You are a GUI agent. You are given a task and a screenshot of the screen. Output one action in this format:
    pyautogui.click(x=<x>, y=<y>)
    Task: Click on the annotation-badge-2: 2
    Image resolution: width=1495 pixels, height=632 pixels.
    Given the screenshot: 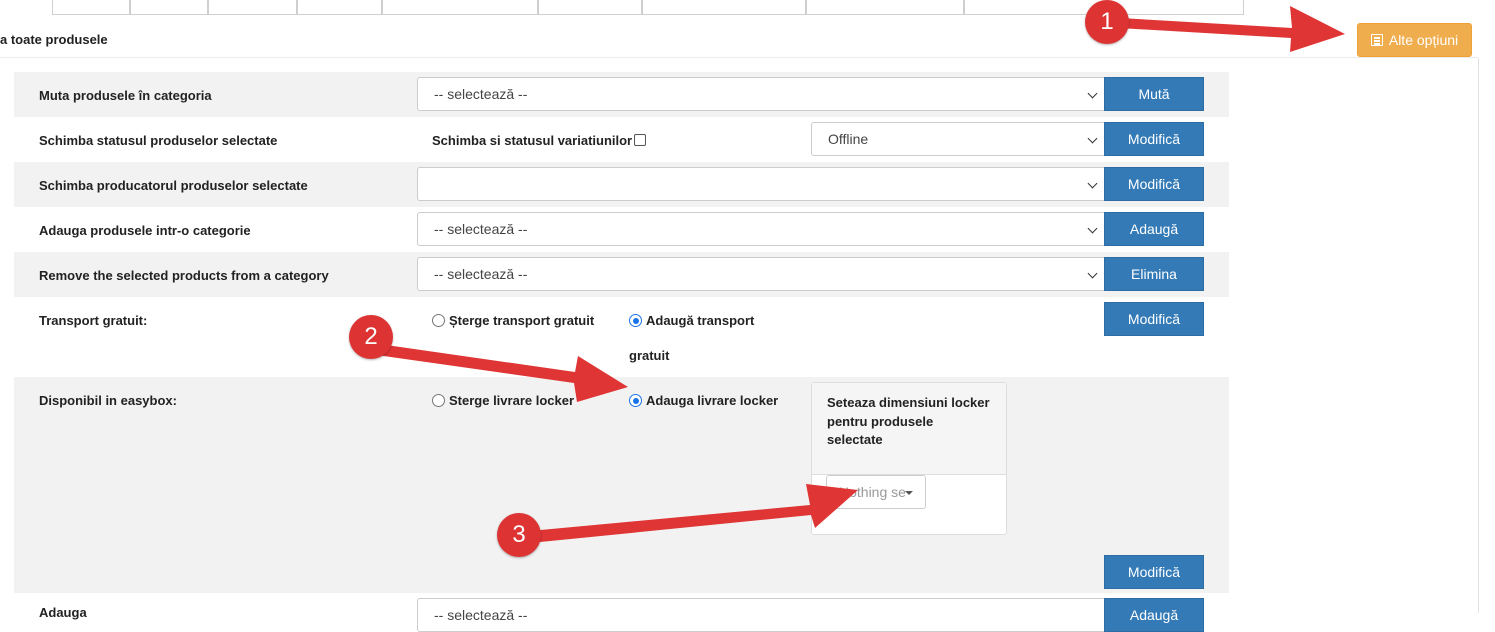 What is the action you would take?
    pyautogui.click(x=371, y=337)
    